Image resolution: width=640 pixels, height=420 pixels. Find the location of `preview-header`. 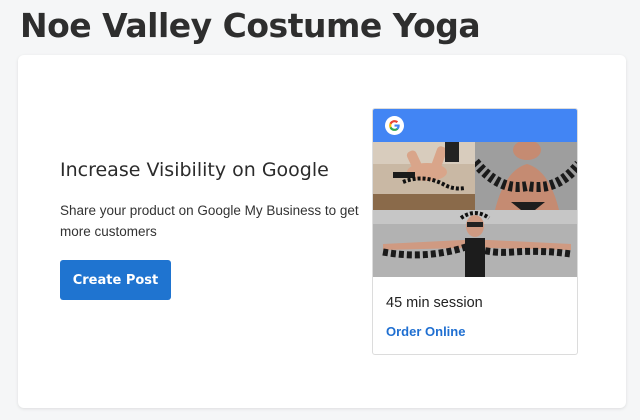

preview-header is located at coordinates (475, 125).